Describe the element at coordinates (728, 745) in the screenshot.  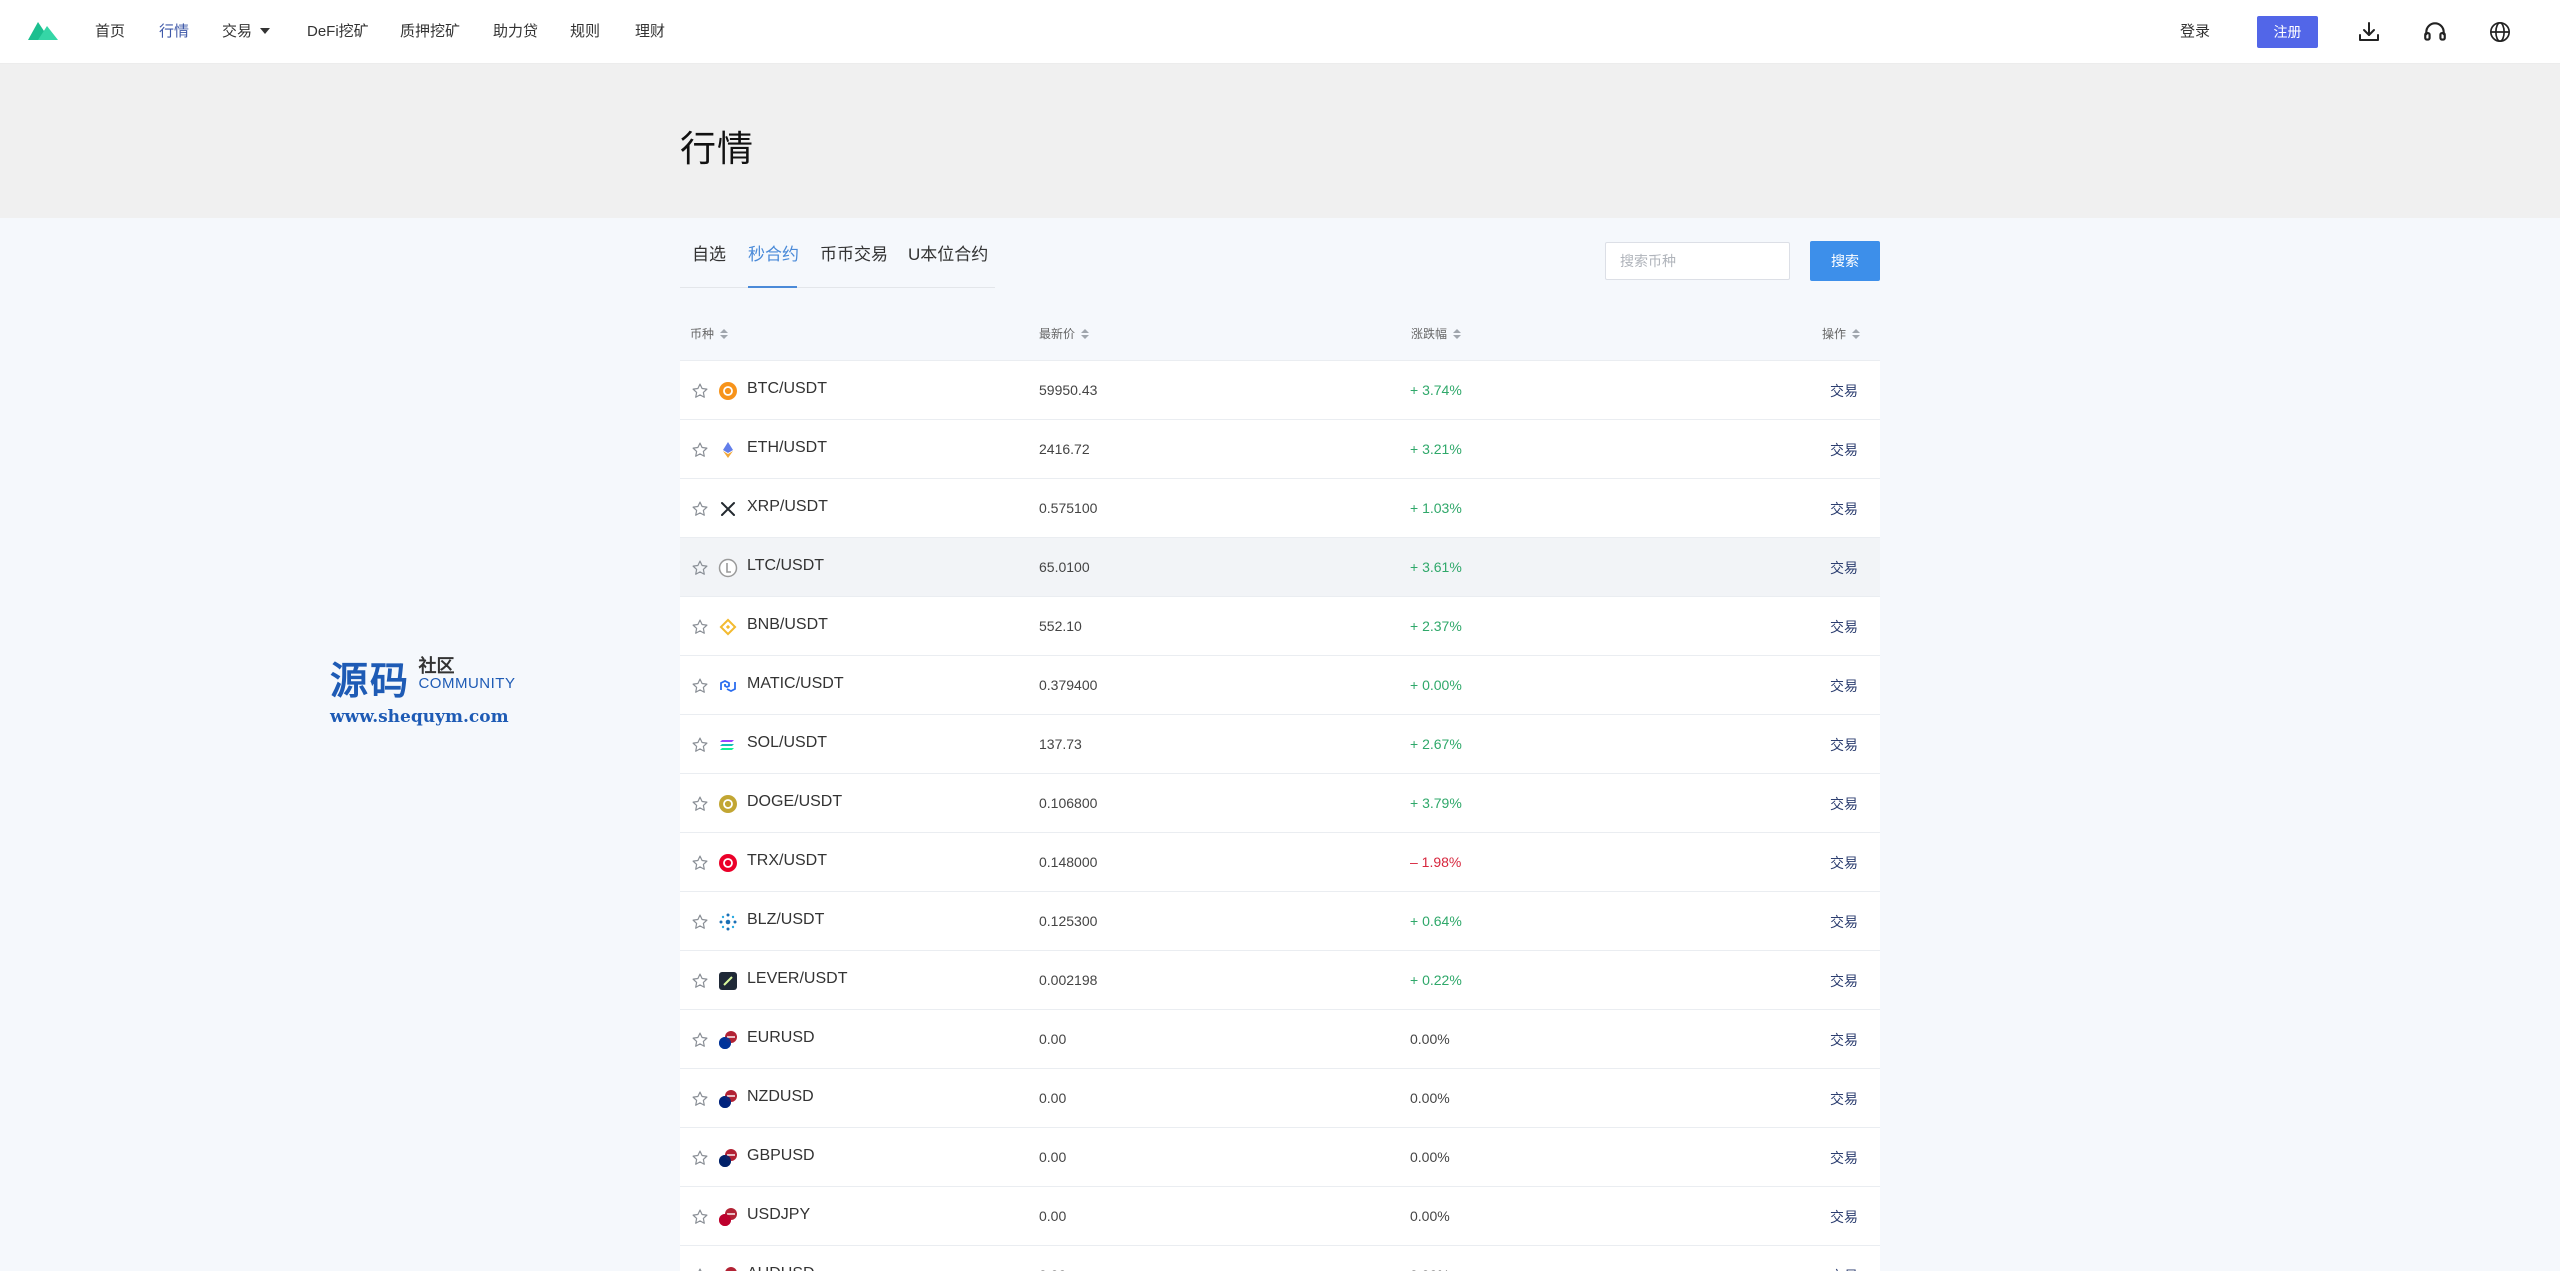
I see `sol-icon` at that location.